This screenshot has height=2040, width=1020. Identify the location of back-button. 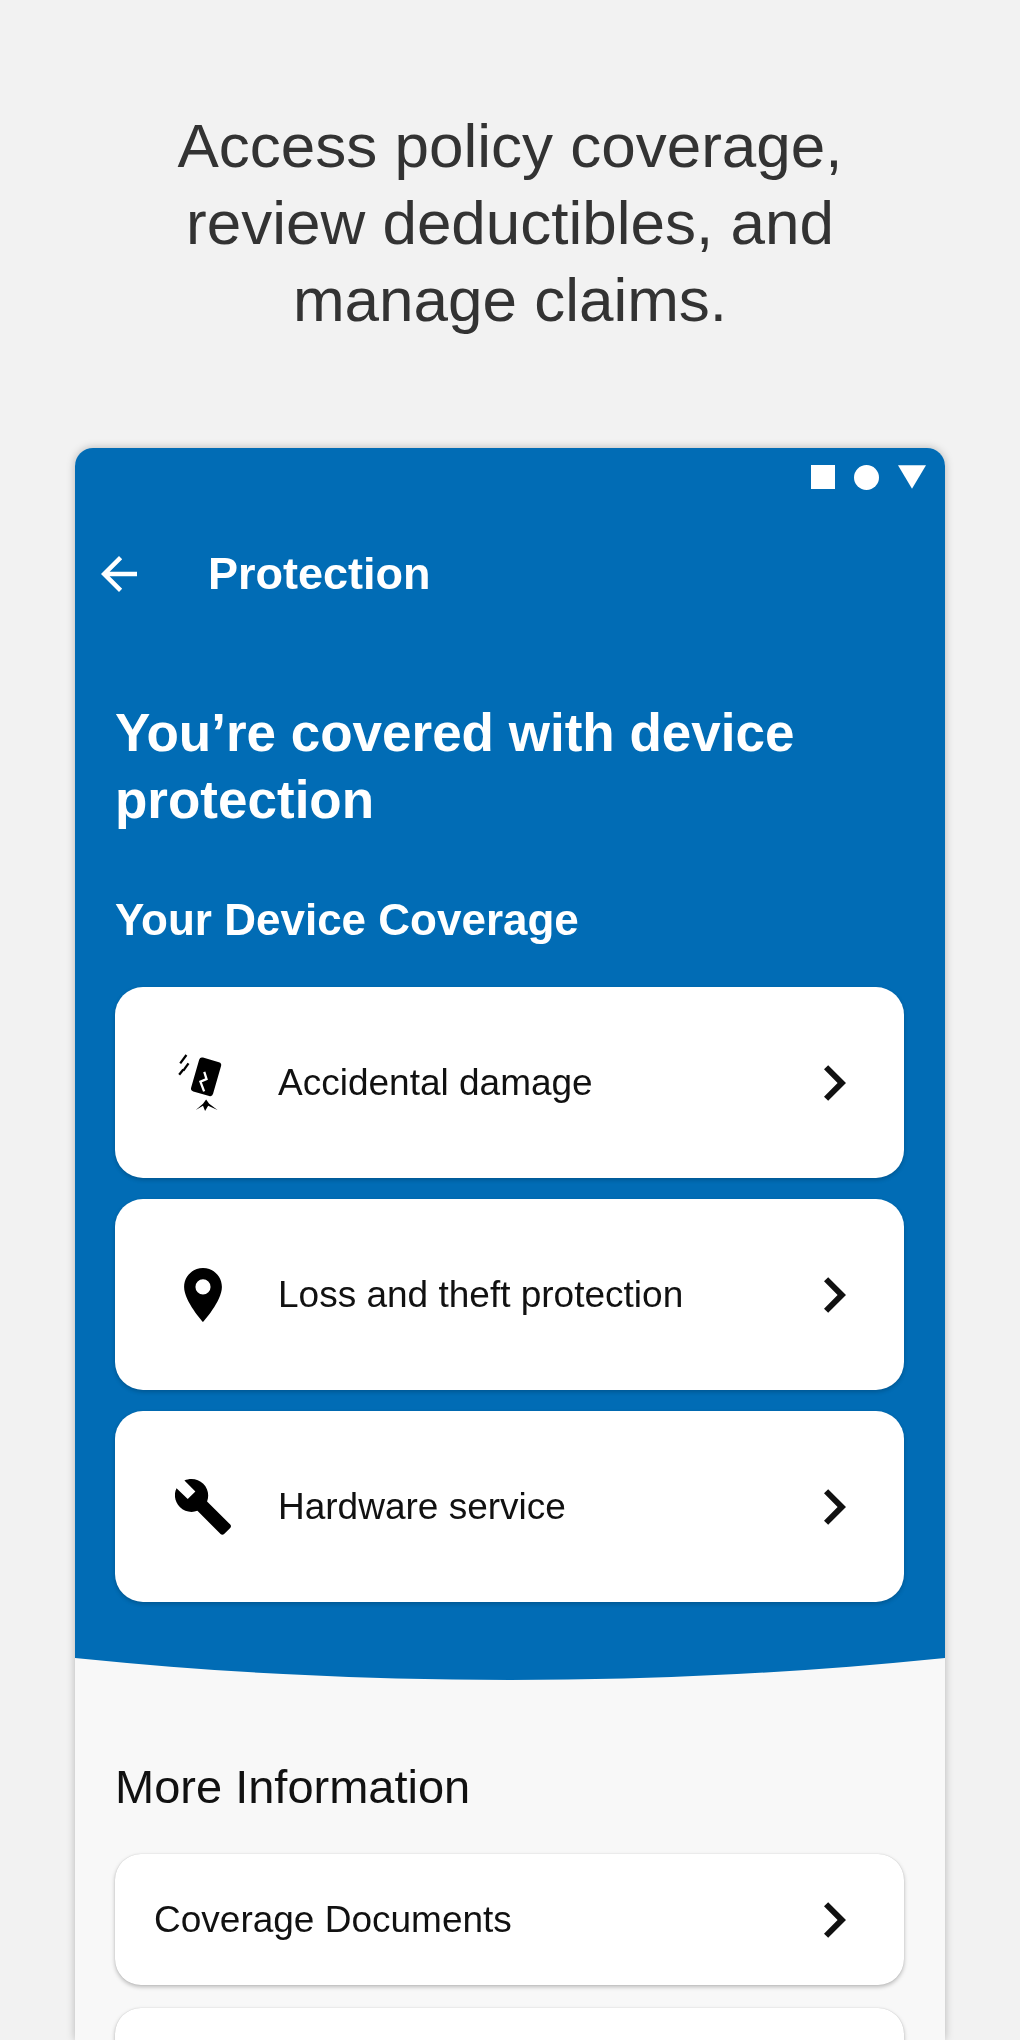
(119, 574).